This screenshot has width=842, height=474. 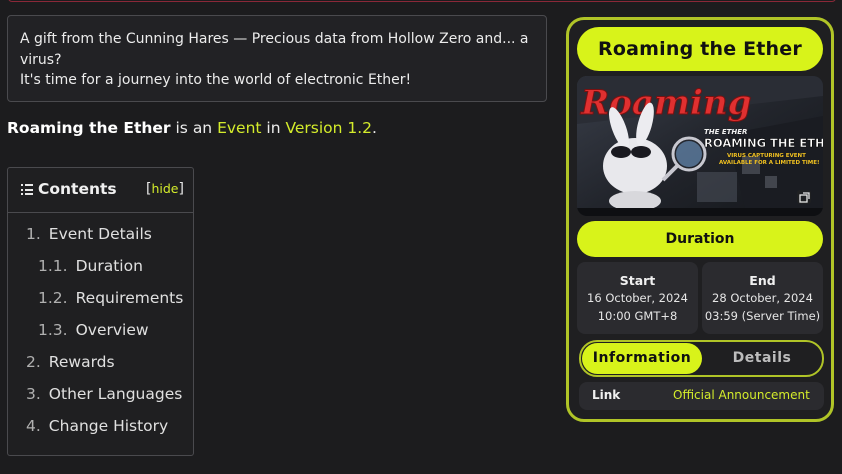 I want to click on toc-hide-toggle: [hide], so click(x=165, y=189).